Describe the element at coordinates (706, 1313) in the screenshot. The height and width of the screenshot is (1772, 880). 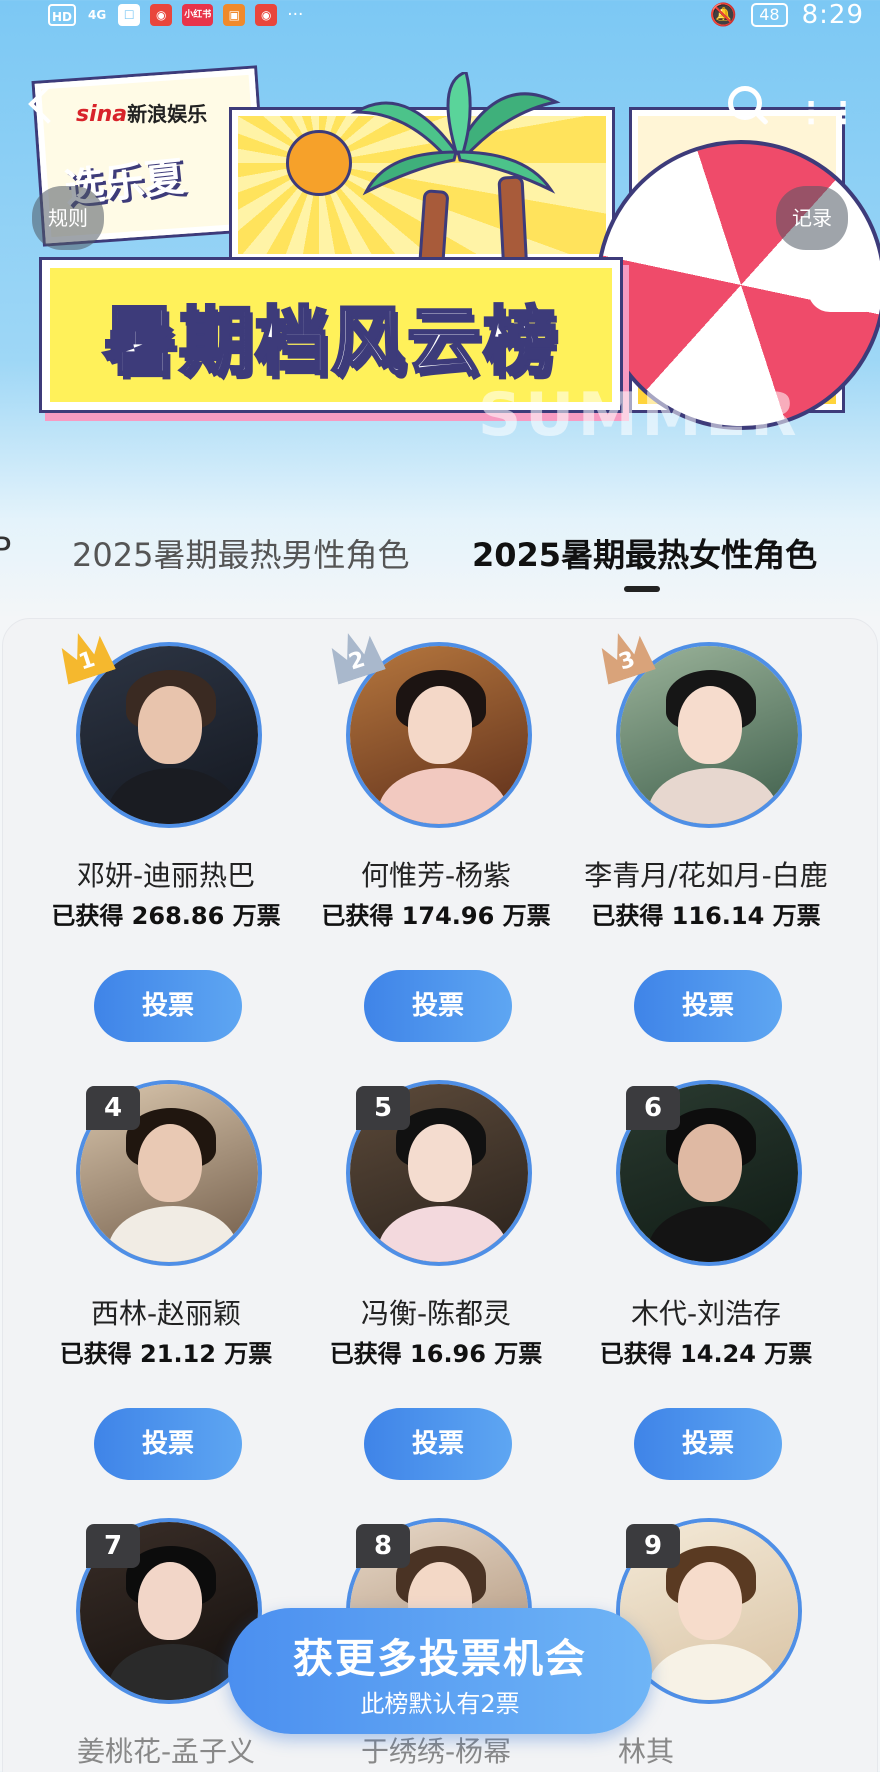
I see `candidate-name: 木代-刘浩存` at that location.